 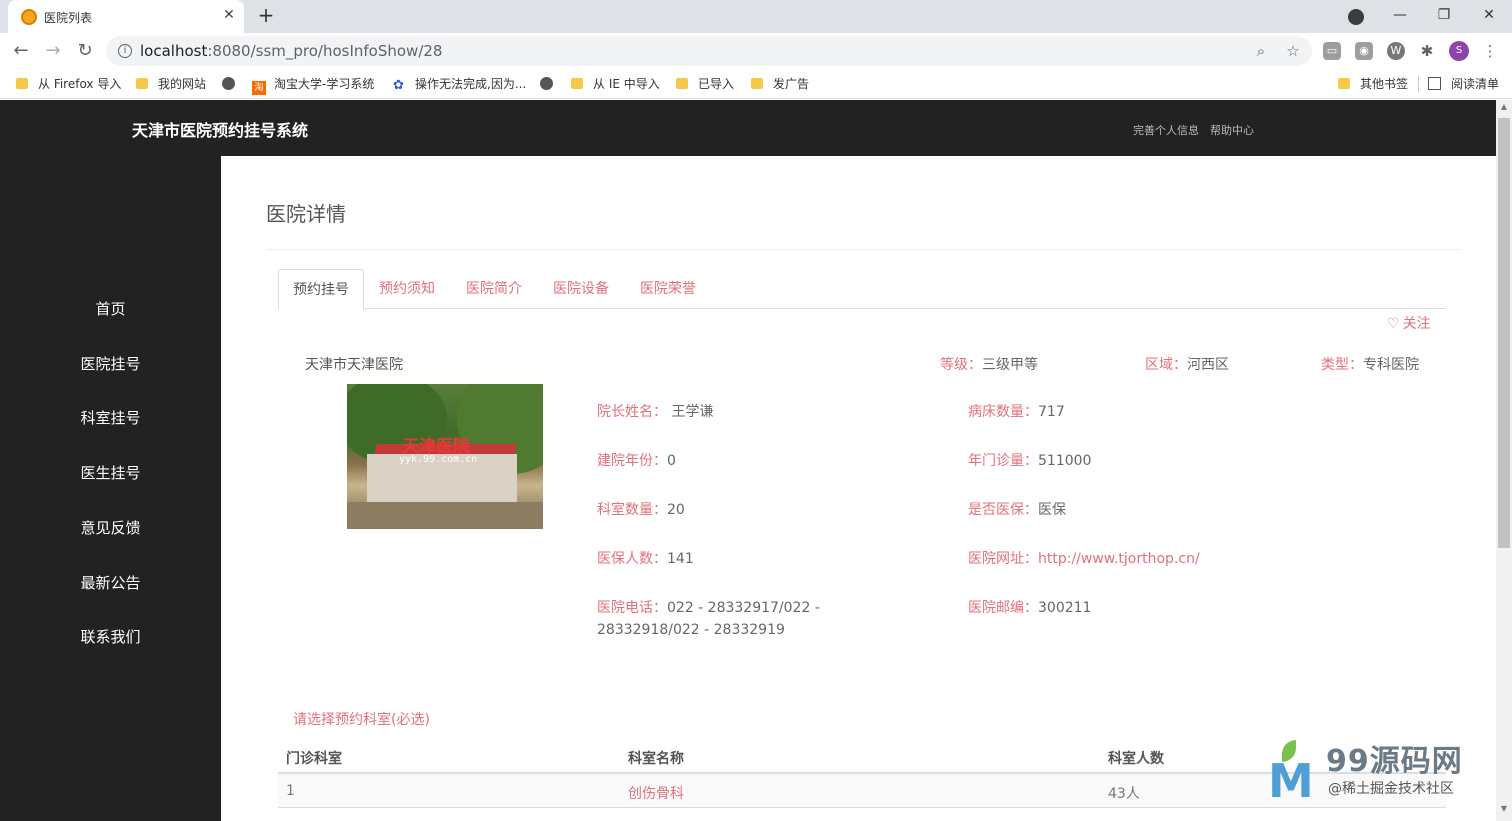 What do you see at coordinates (171, 84) in the screenshot?
I see `bookmark-item: 我的网站` at bounding box center [171, 84].